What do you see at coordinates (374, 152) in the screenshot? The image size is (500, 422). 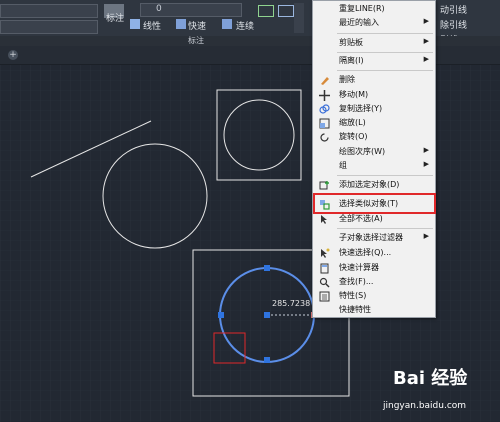 I see `menu-item-draw-order: 绘图次序(W) ▶` at bounding box center [374, 152].